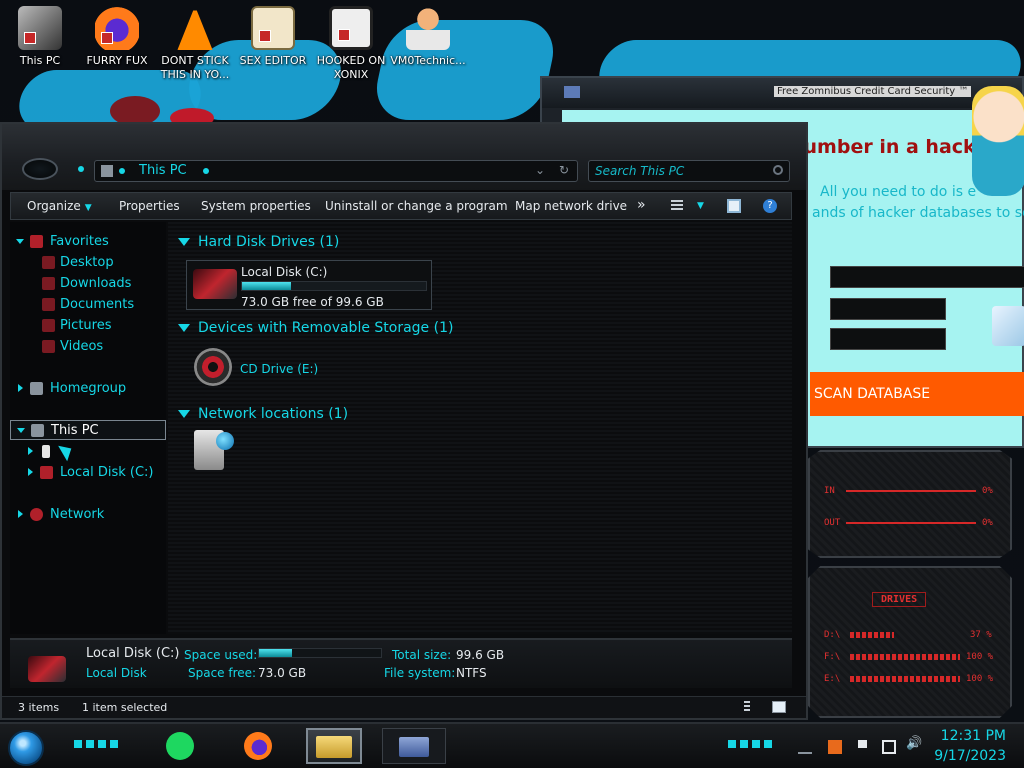  I want to click on help-icon: ?, so click(770, 206).